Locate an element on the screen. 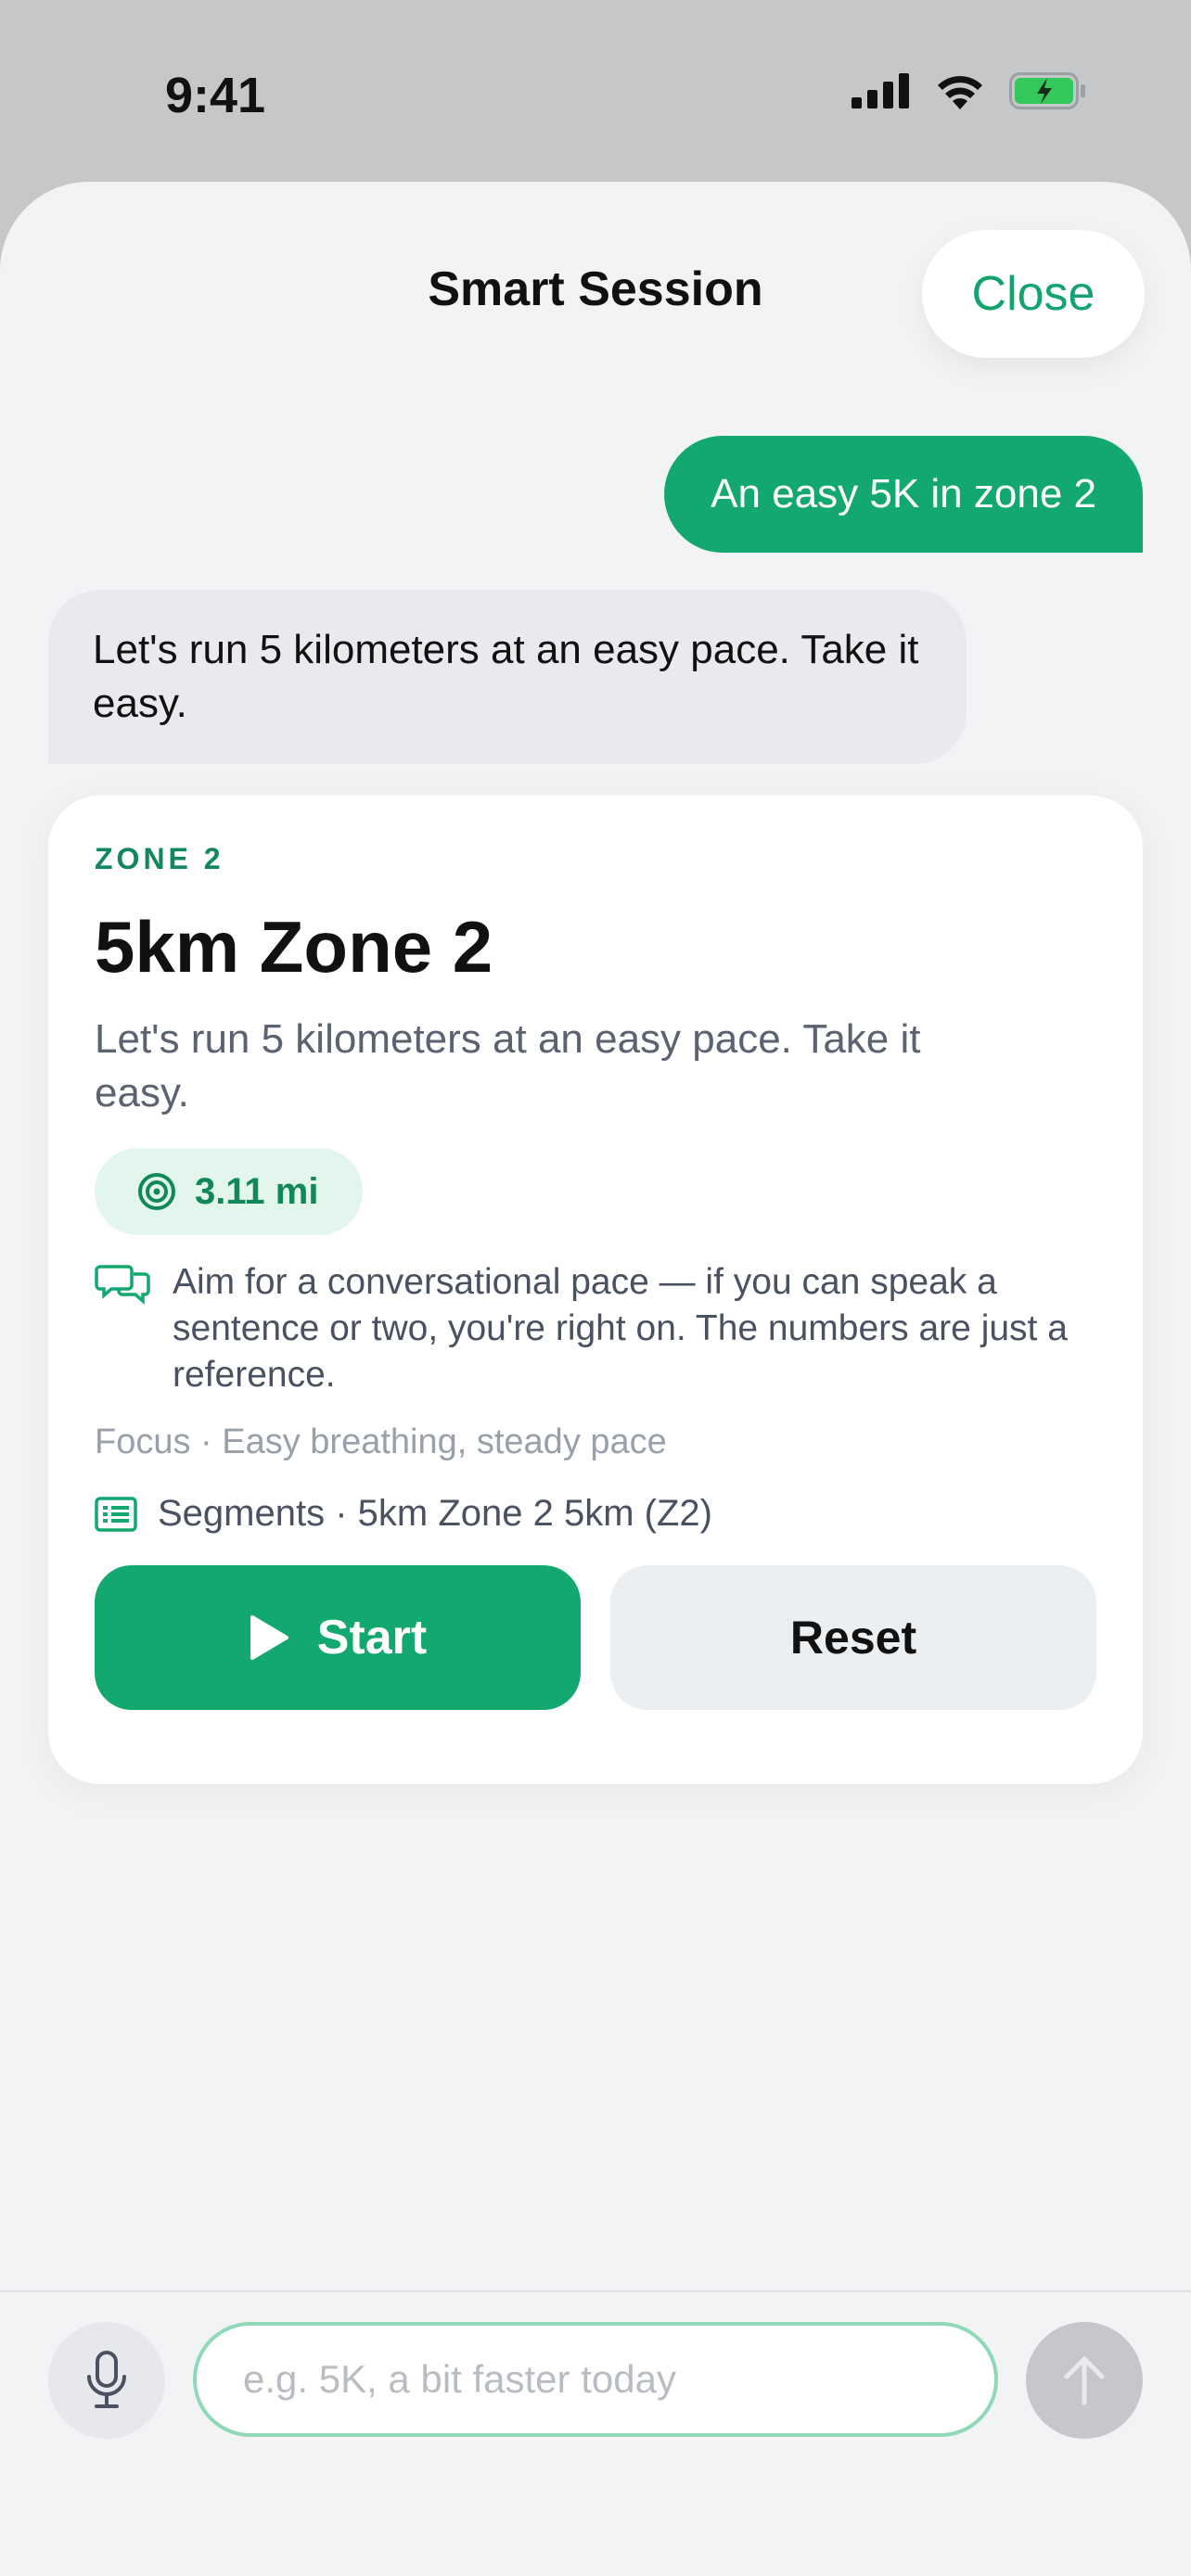  microphone-icon is located at coordinates (106, 2379).